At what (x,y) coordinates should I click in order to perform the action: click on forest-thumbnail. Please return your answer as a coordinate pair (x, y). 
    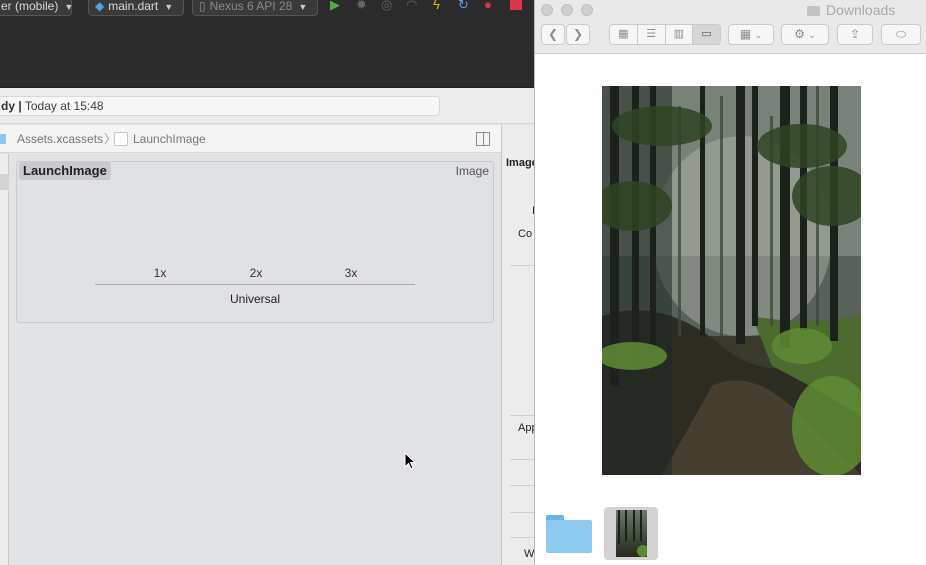
    Looking at the image, I should click on (632, 533).